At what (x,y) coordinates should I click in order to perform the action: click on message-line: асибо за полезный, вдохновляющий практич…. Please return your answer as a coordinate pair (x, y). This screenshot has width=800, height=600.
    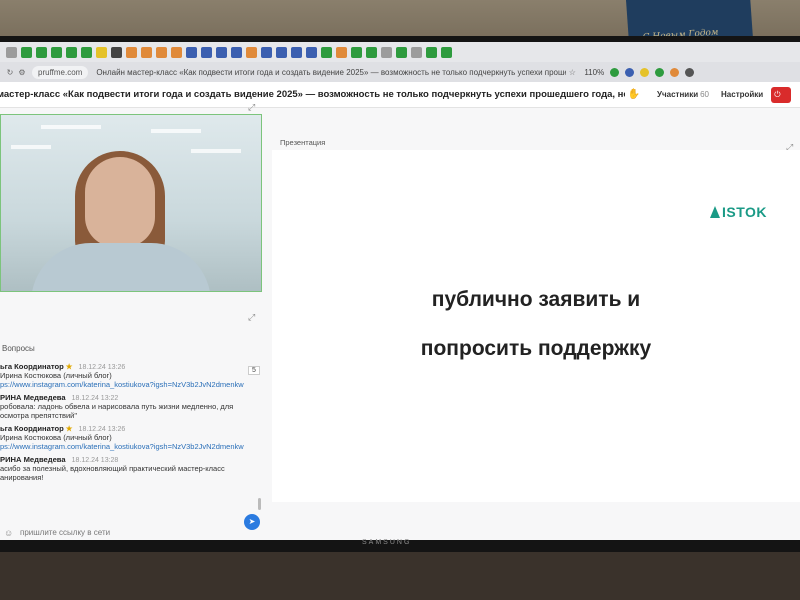
    Looking at the image, I should click on (112, 468).